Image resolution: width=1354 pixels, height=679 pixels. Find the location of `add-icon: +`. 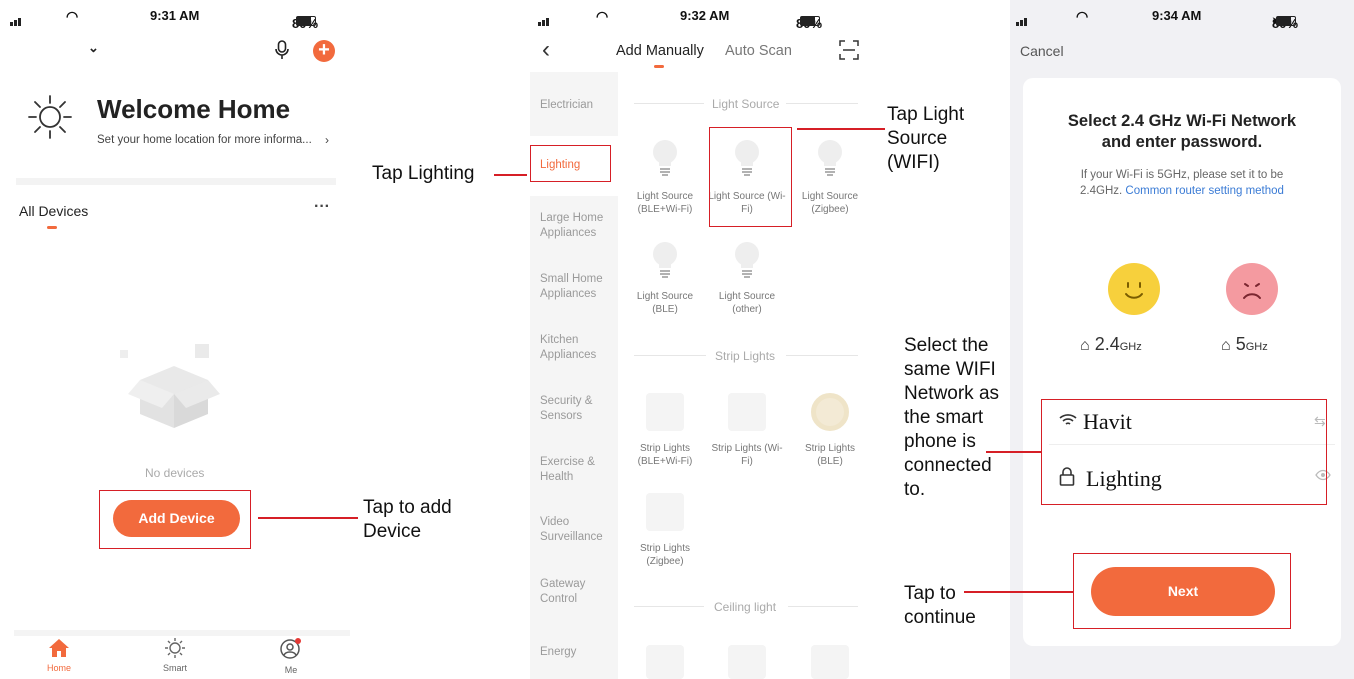

add-icon: + is located at coordinates (324, 51).